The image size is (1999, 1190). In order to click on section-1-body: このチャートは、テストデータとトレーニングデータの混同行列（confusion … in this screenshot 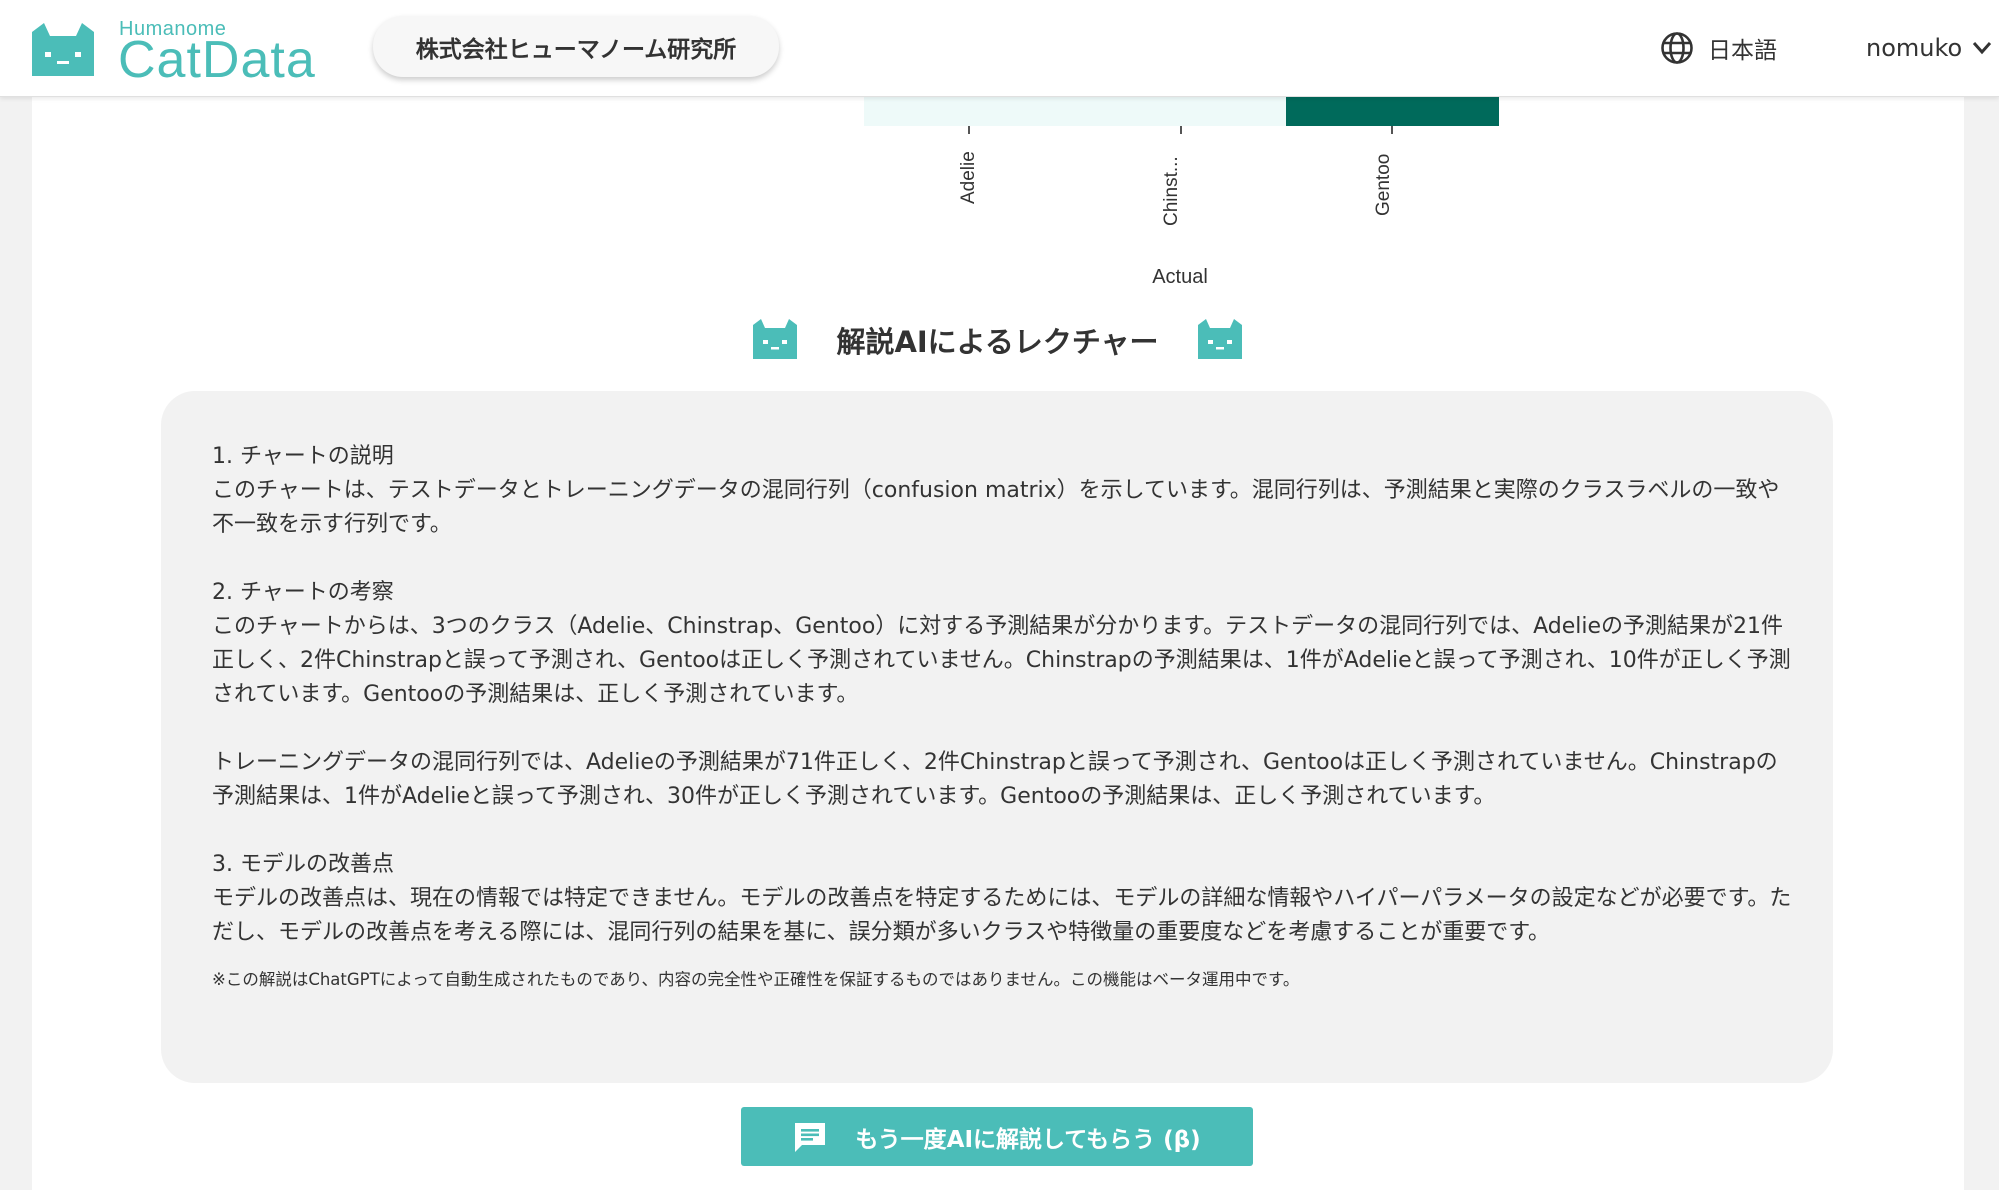, I will do `click(996, 507)`.